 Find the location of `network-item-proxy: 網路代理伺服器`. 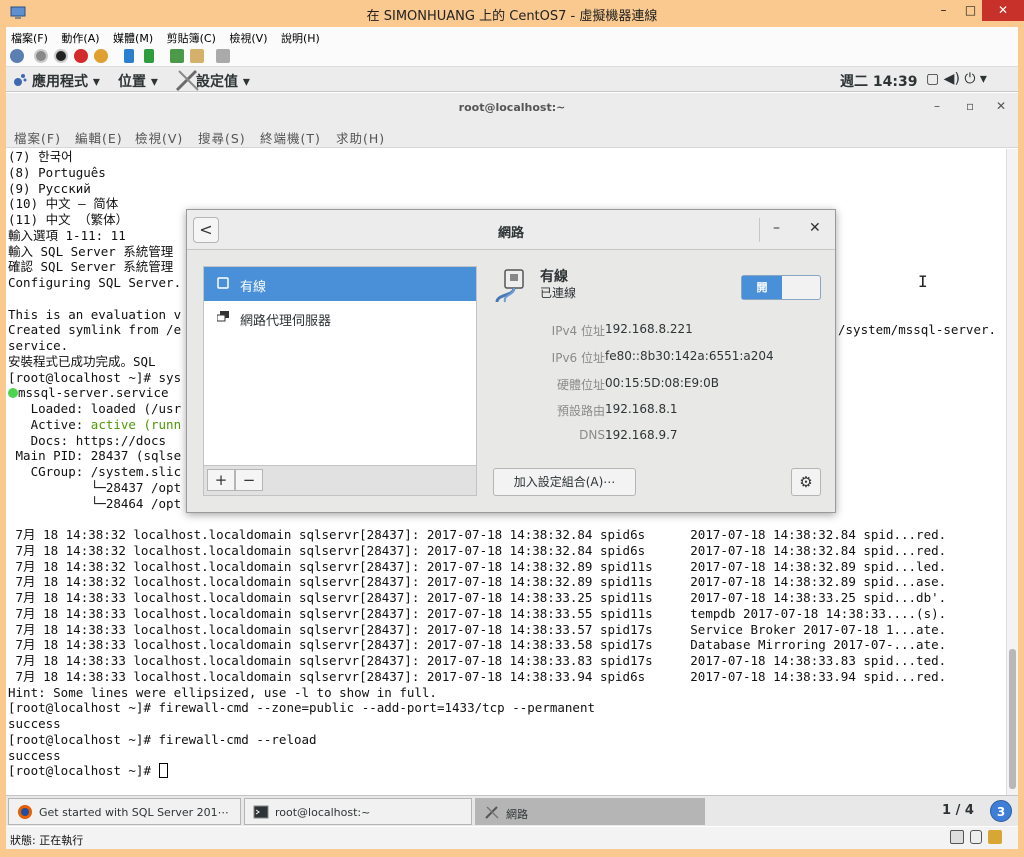

network-item-proxy: 網路代理伺服器 is located at coordinates (340, 318).